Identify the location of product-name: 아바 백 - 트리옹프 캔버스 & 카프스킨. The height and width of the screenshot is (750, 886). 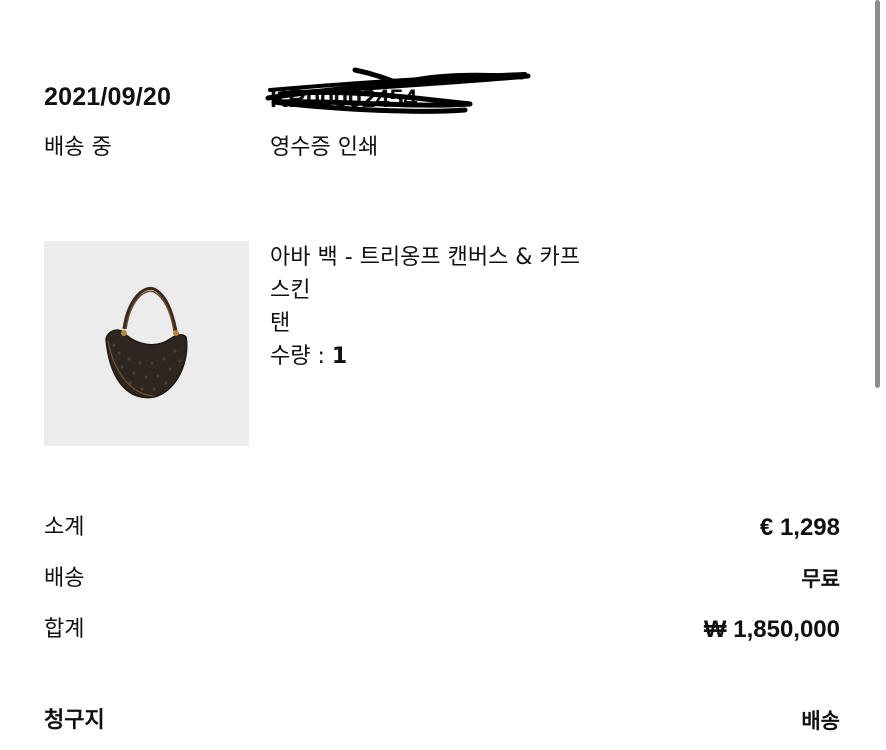
(435, 274).